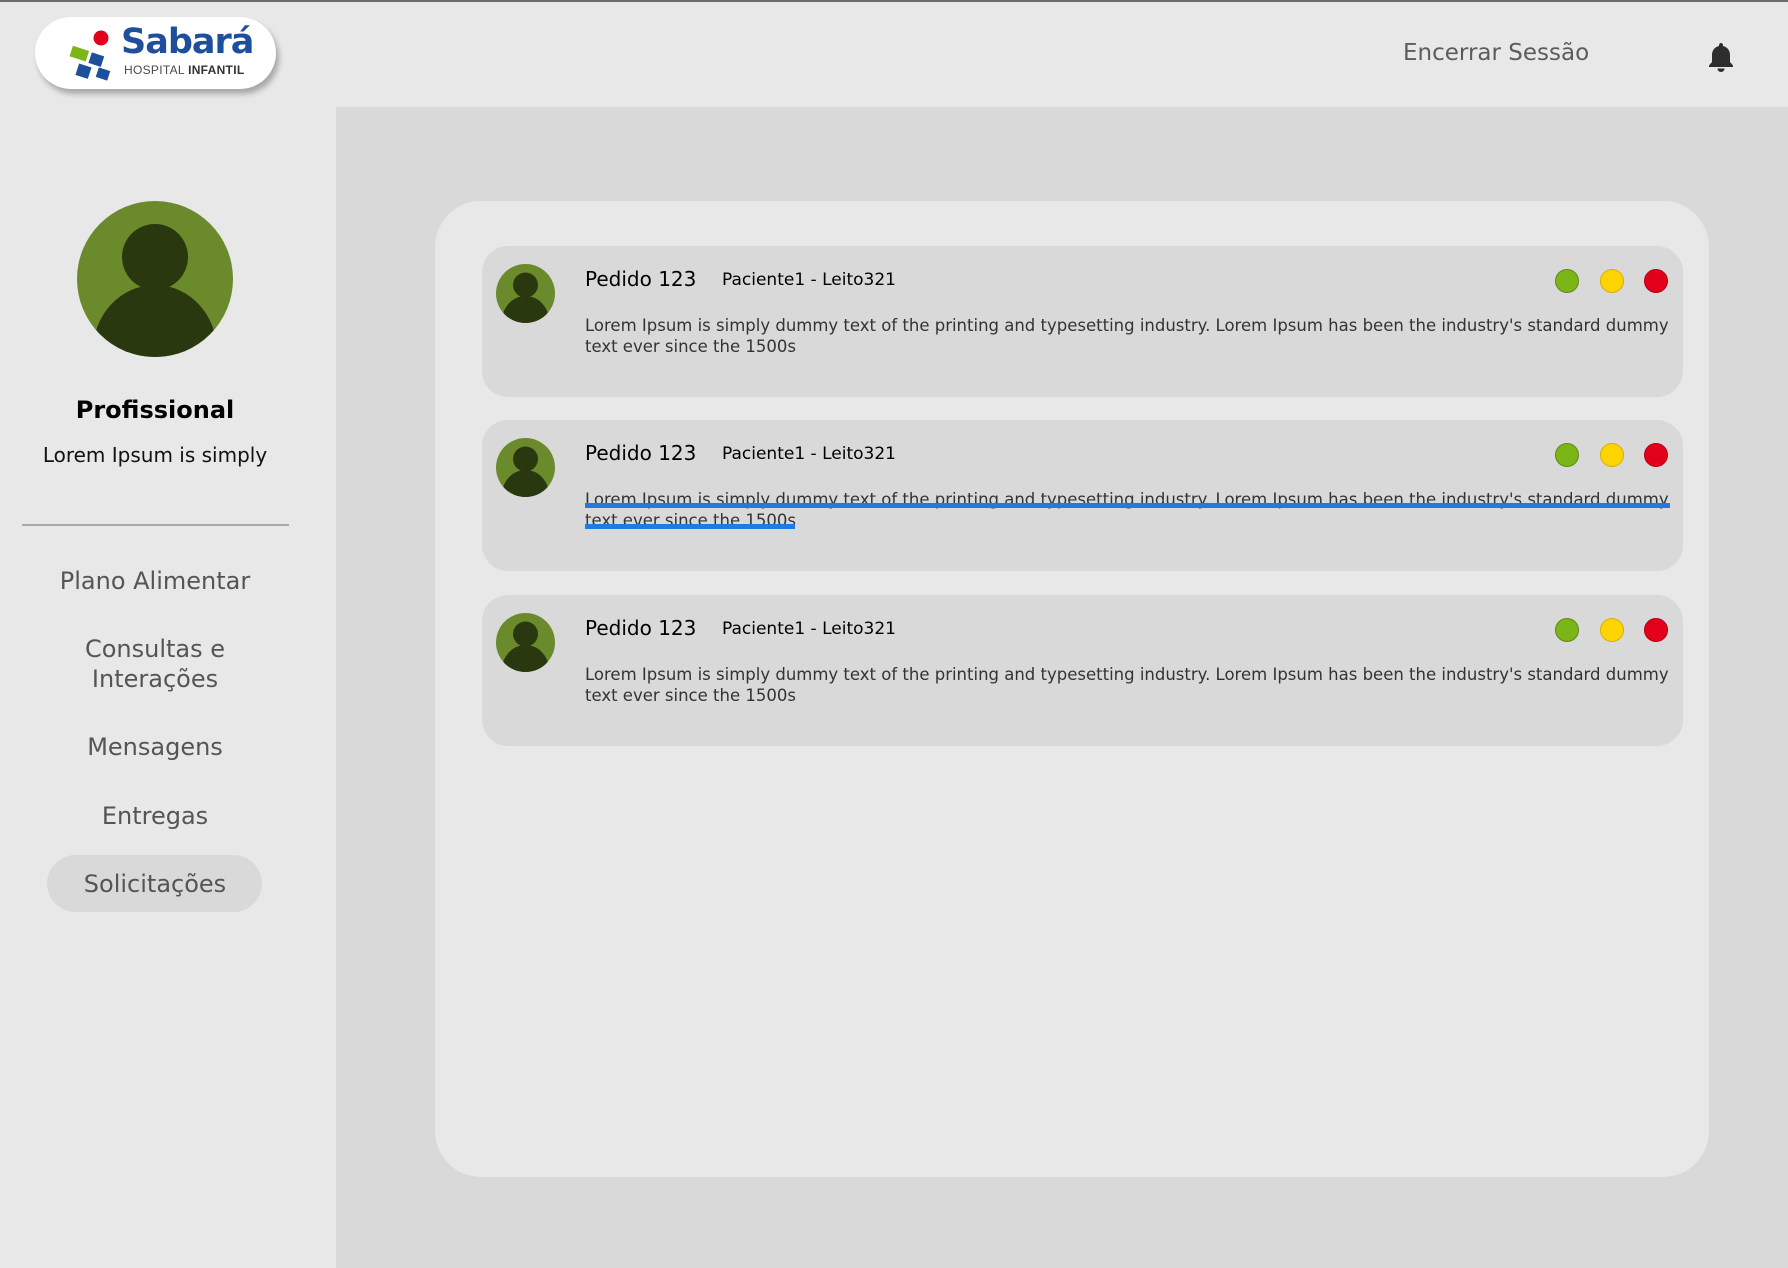  Describe the element at coordinates (155, 664) in the screenshot. I see `sidebar-item-consultas: Consultas e Interações` at that location.